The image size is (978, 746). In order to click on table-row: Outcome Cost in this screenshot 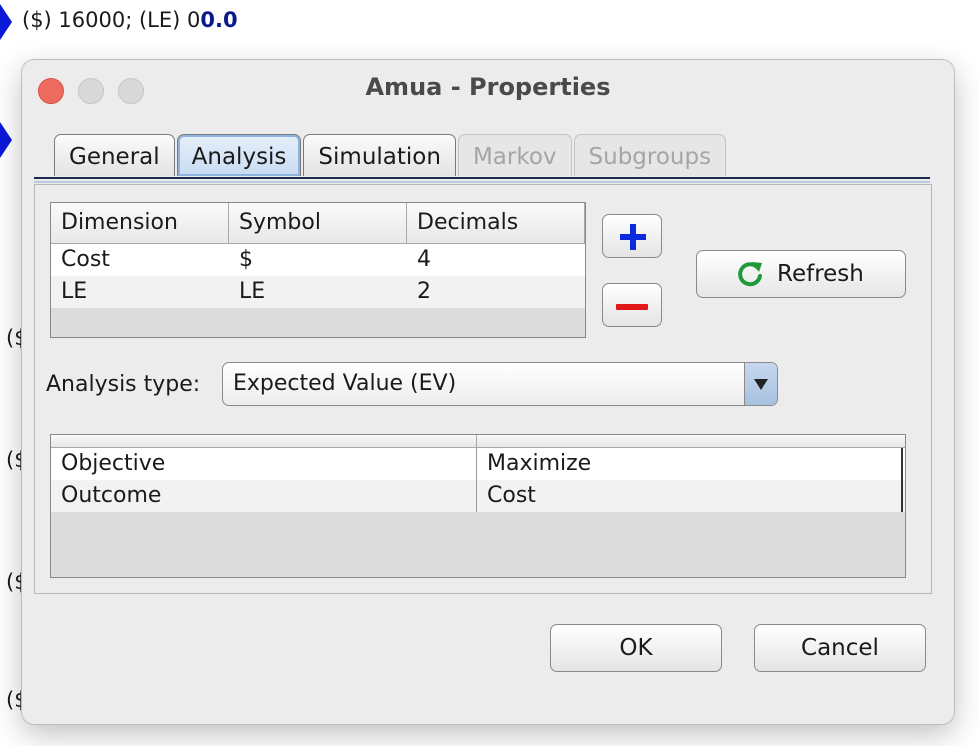, I will do `click(478, 496)`.